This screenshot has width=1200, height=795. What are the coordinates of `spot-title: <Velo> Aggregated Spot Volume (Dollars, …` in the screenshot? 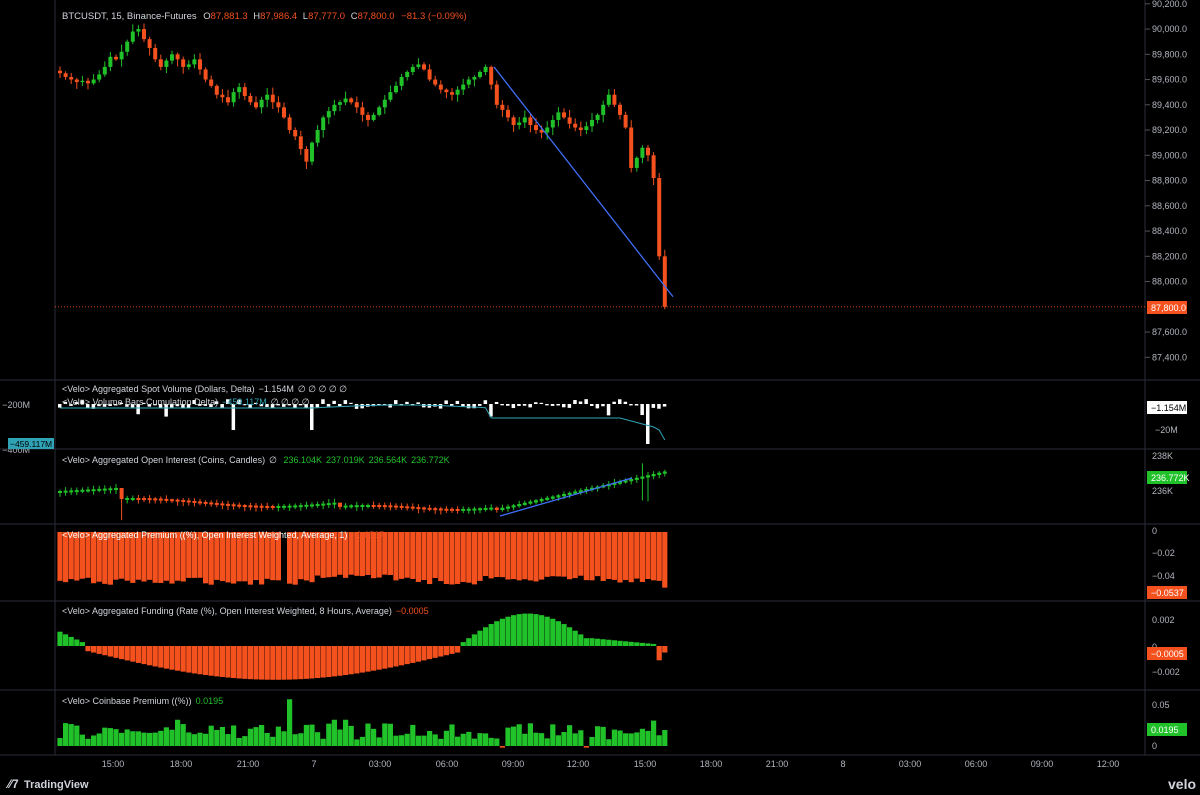 It's located at (204, 389).